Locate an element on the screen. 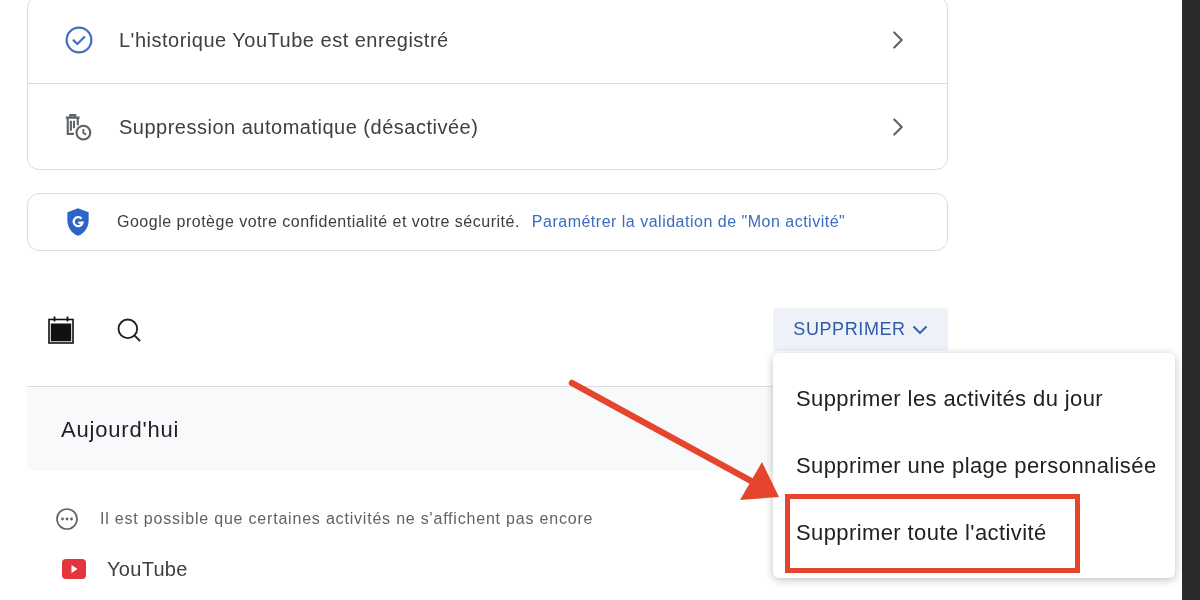  settings-row: Suppression automatique (désactivée) is located at coordinates (487, 126).